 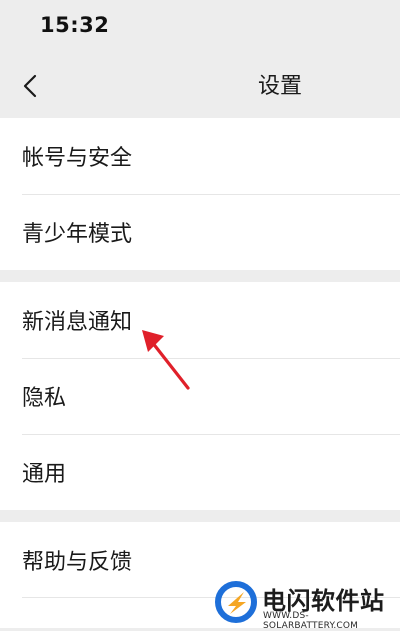 I want to click on site-logo-icon, so click(x=236, y=602).